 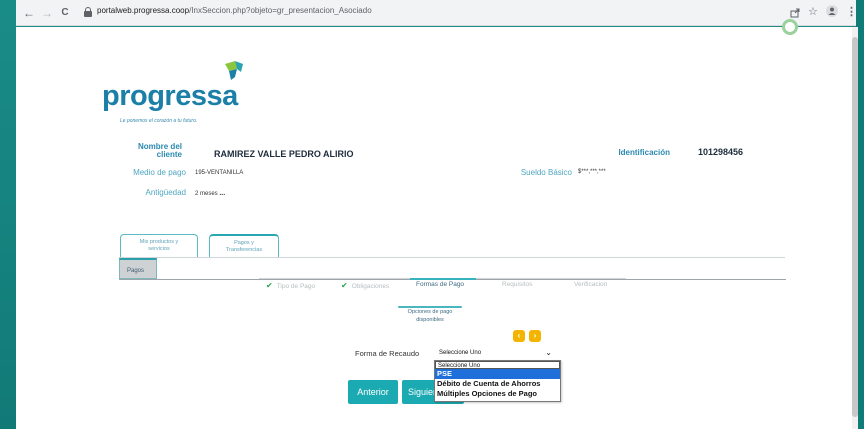 I want to click on salary-label: Sueldo Básico, so click(x=546, y=172).